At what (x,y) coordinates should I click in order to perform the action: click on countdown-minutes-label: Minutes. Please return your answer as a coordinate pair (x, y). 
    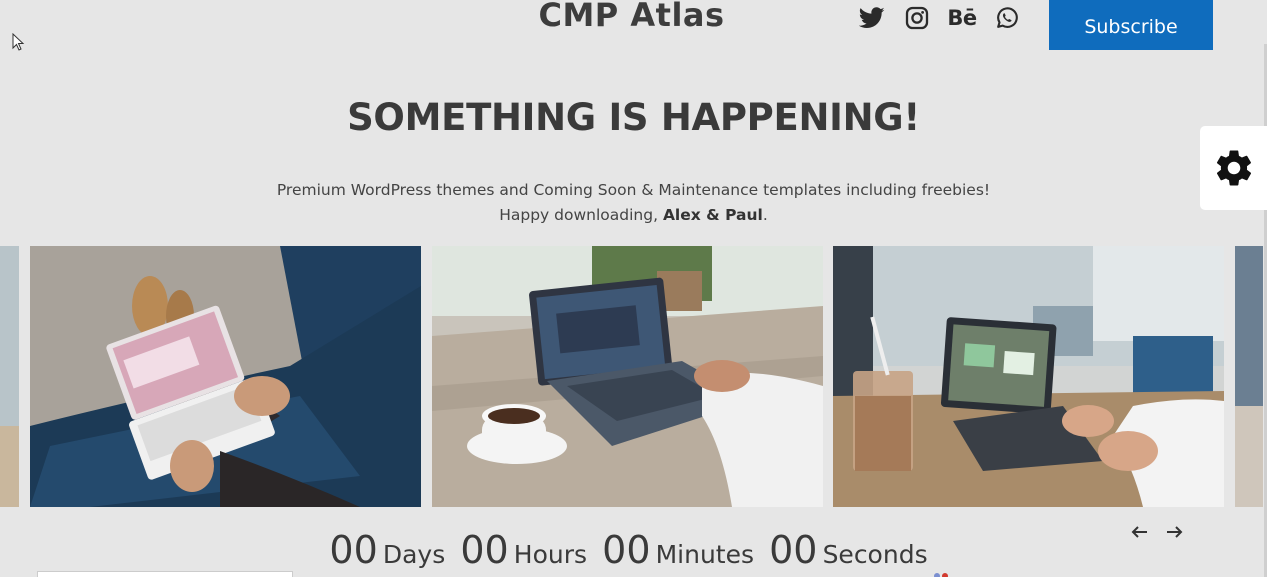
    Looking at the image, I should click on (705, 554).